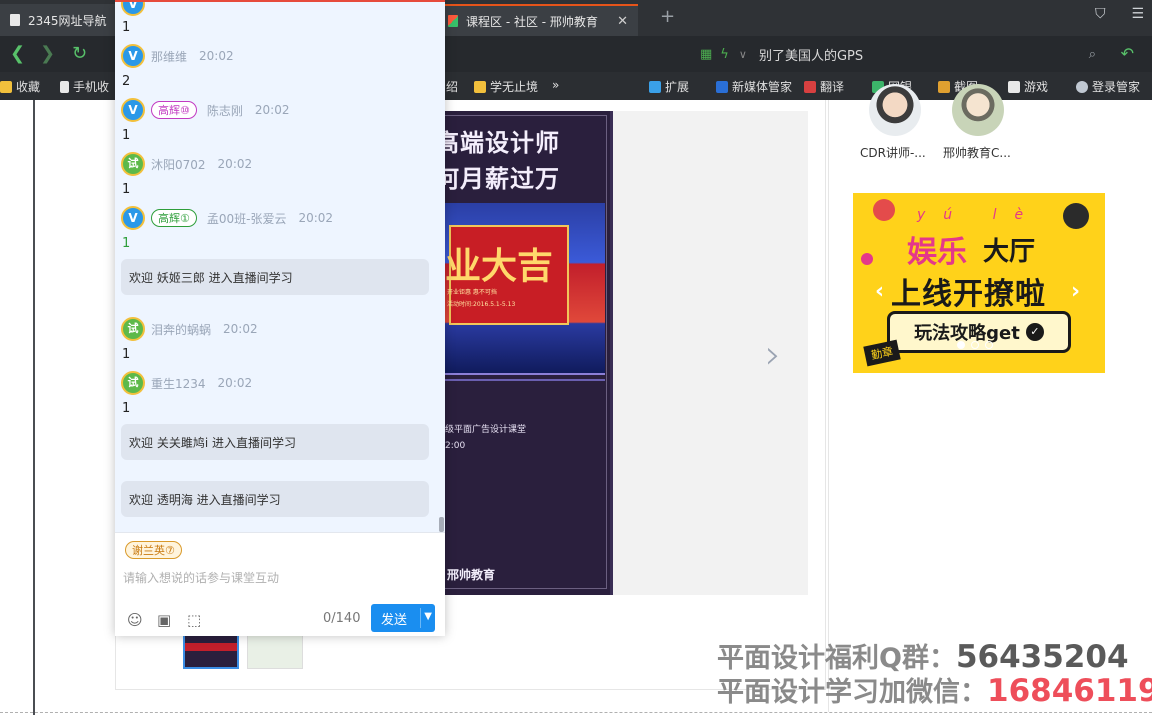  What do you see at coordinates (64, 86) in the screenshot?
I see `phone-icon` at bounding box center [64, 86].